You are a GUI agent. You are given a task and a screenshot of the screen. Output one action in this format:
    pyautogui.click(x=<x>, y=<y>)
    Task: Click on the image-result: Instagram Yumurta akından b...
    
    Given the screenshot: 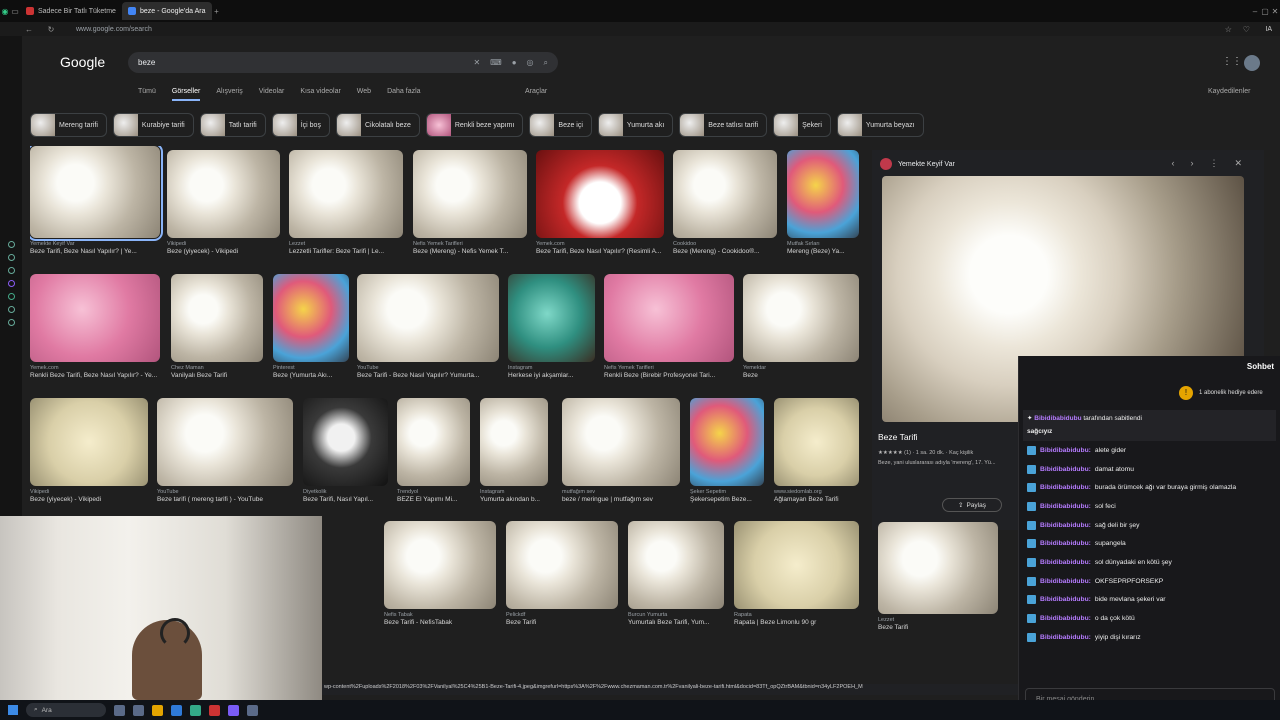 What is the action you would take?
    pyautogui.click(x=514, y=450)
    